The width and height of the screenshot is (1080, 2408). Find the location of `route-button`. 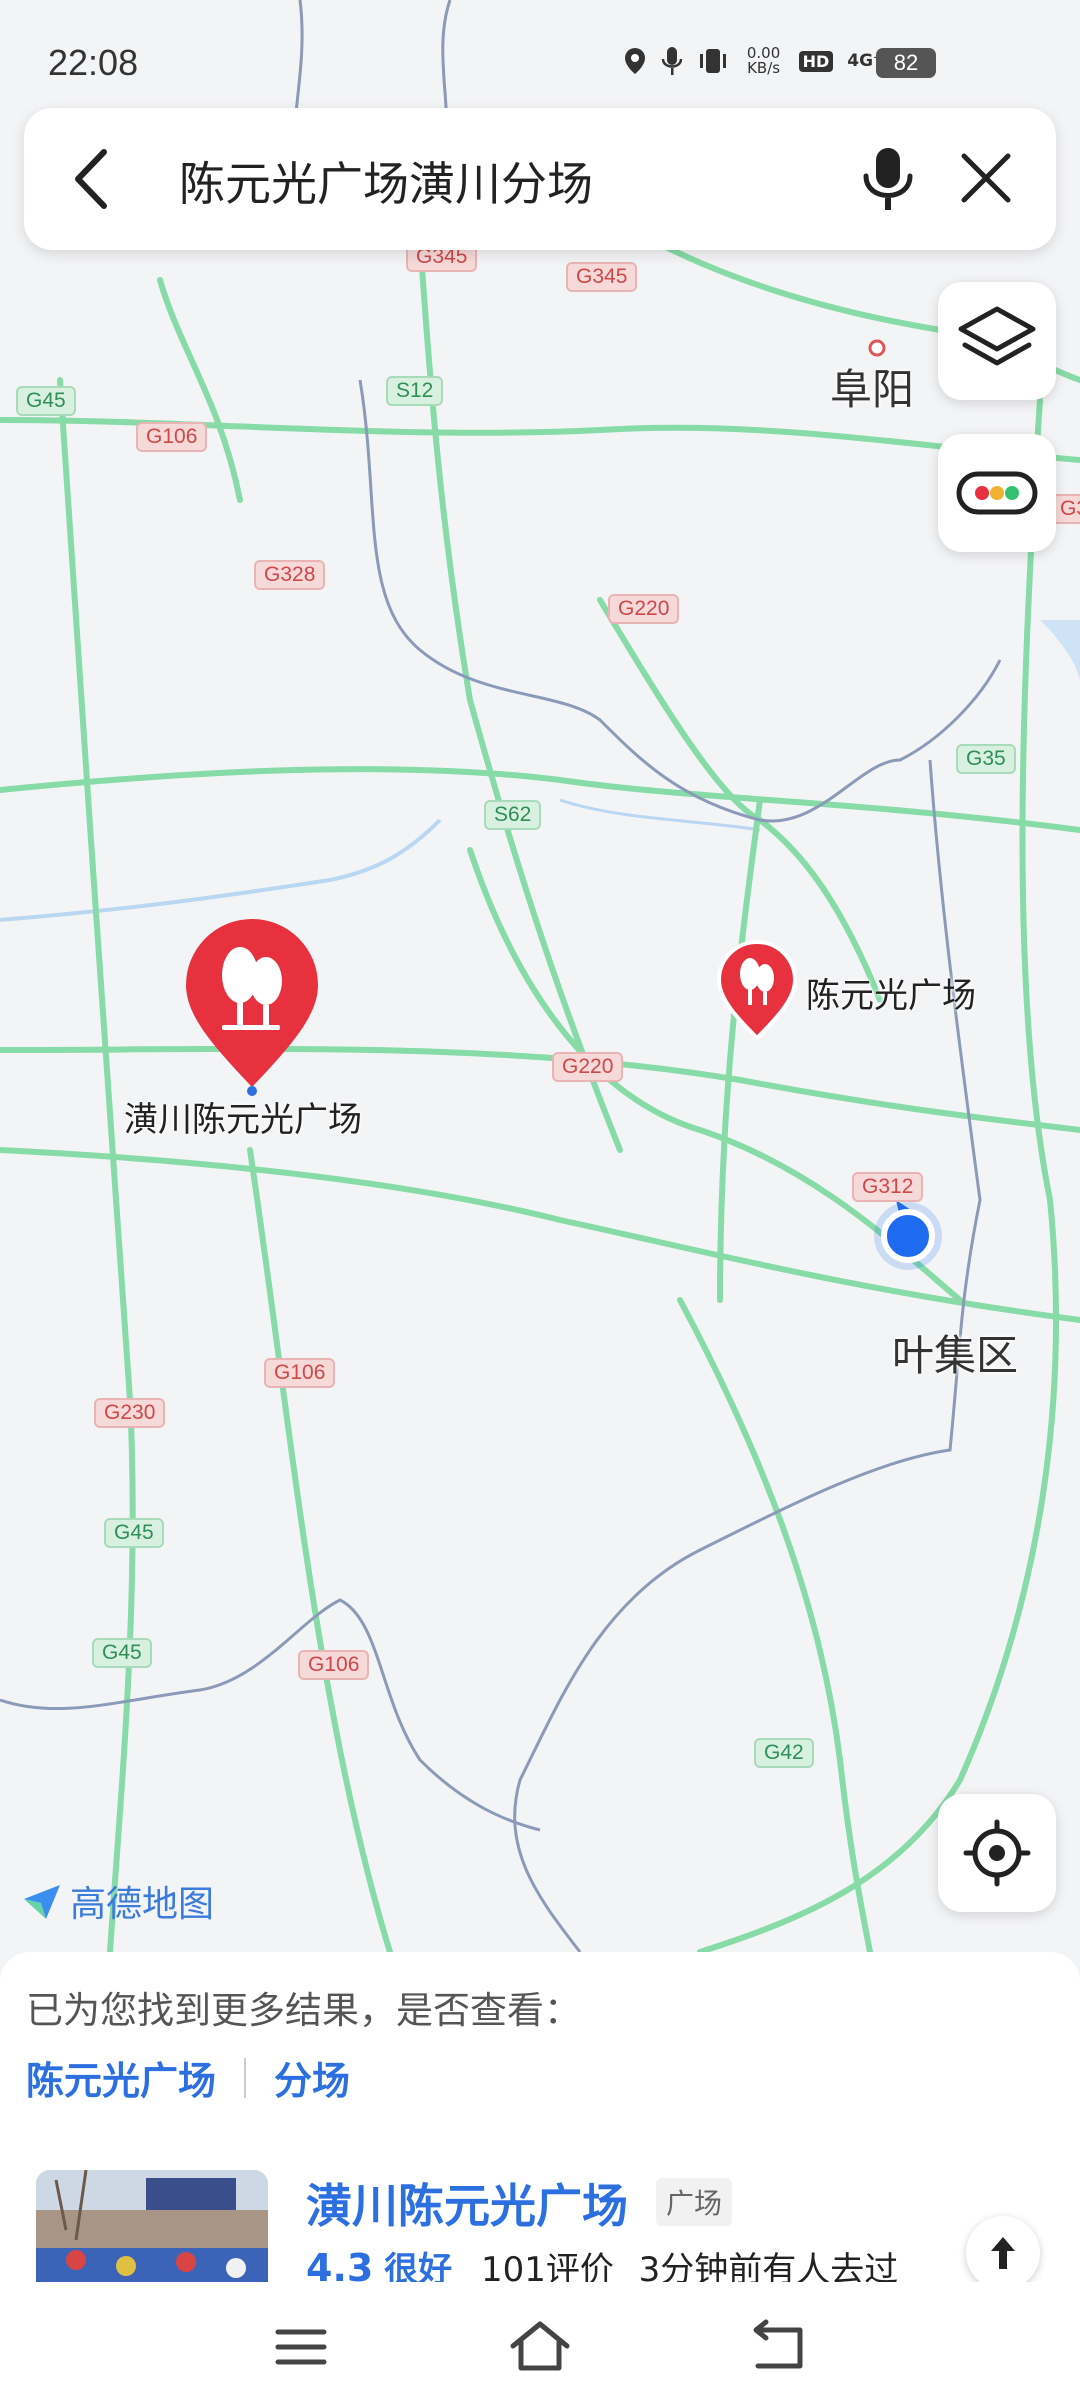

route-button is located at coordinates (1003, 2253).